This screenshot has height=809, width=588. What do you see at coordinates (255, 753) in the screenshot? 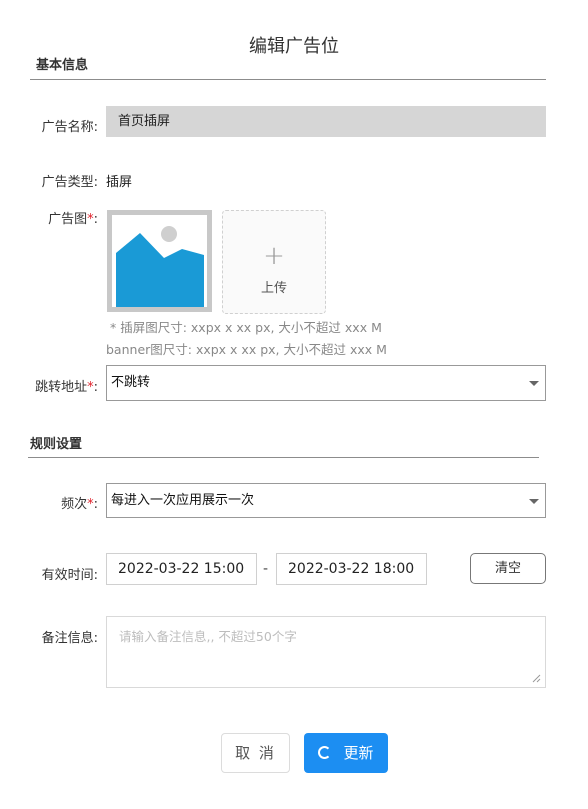
I see `cancel-button: 取 消` at bounding box center [255, 753].